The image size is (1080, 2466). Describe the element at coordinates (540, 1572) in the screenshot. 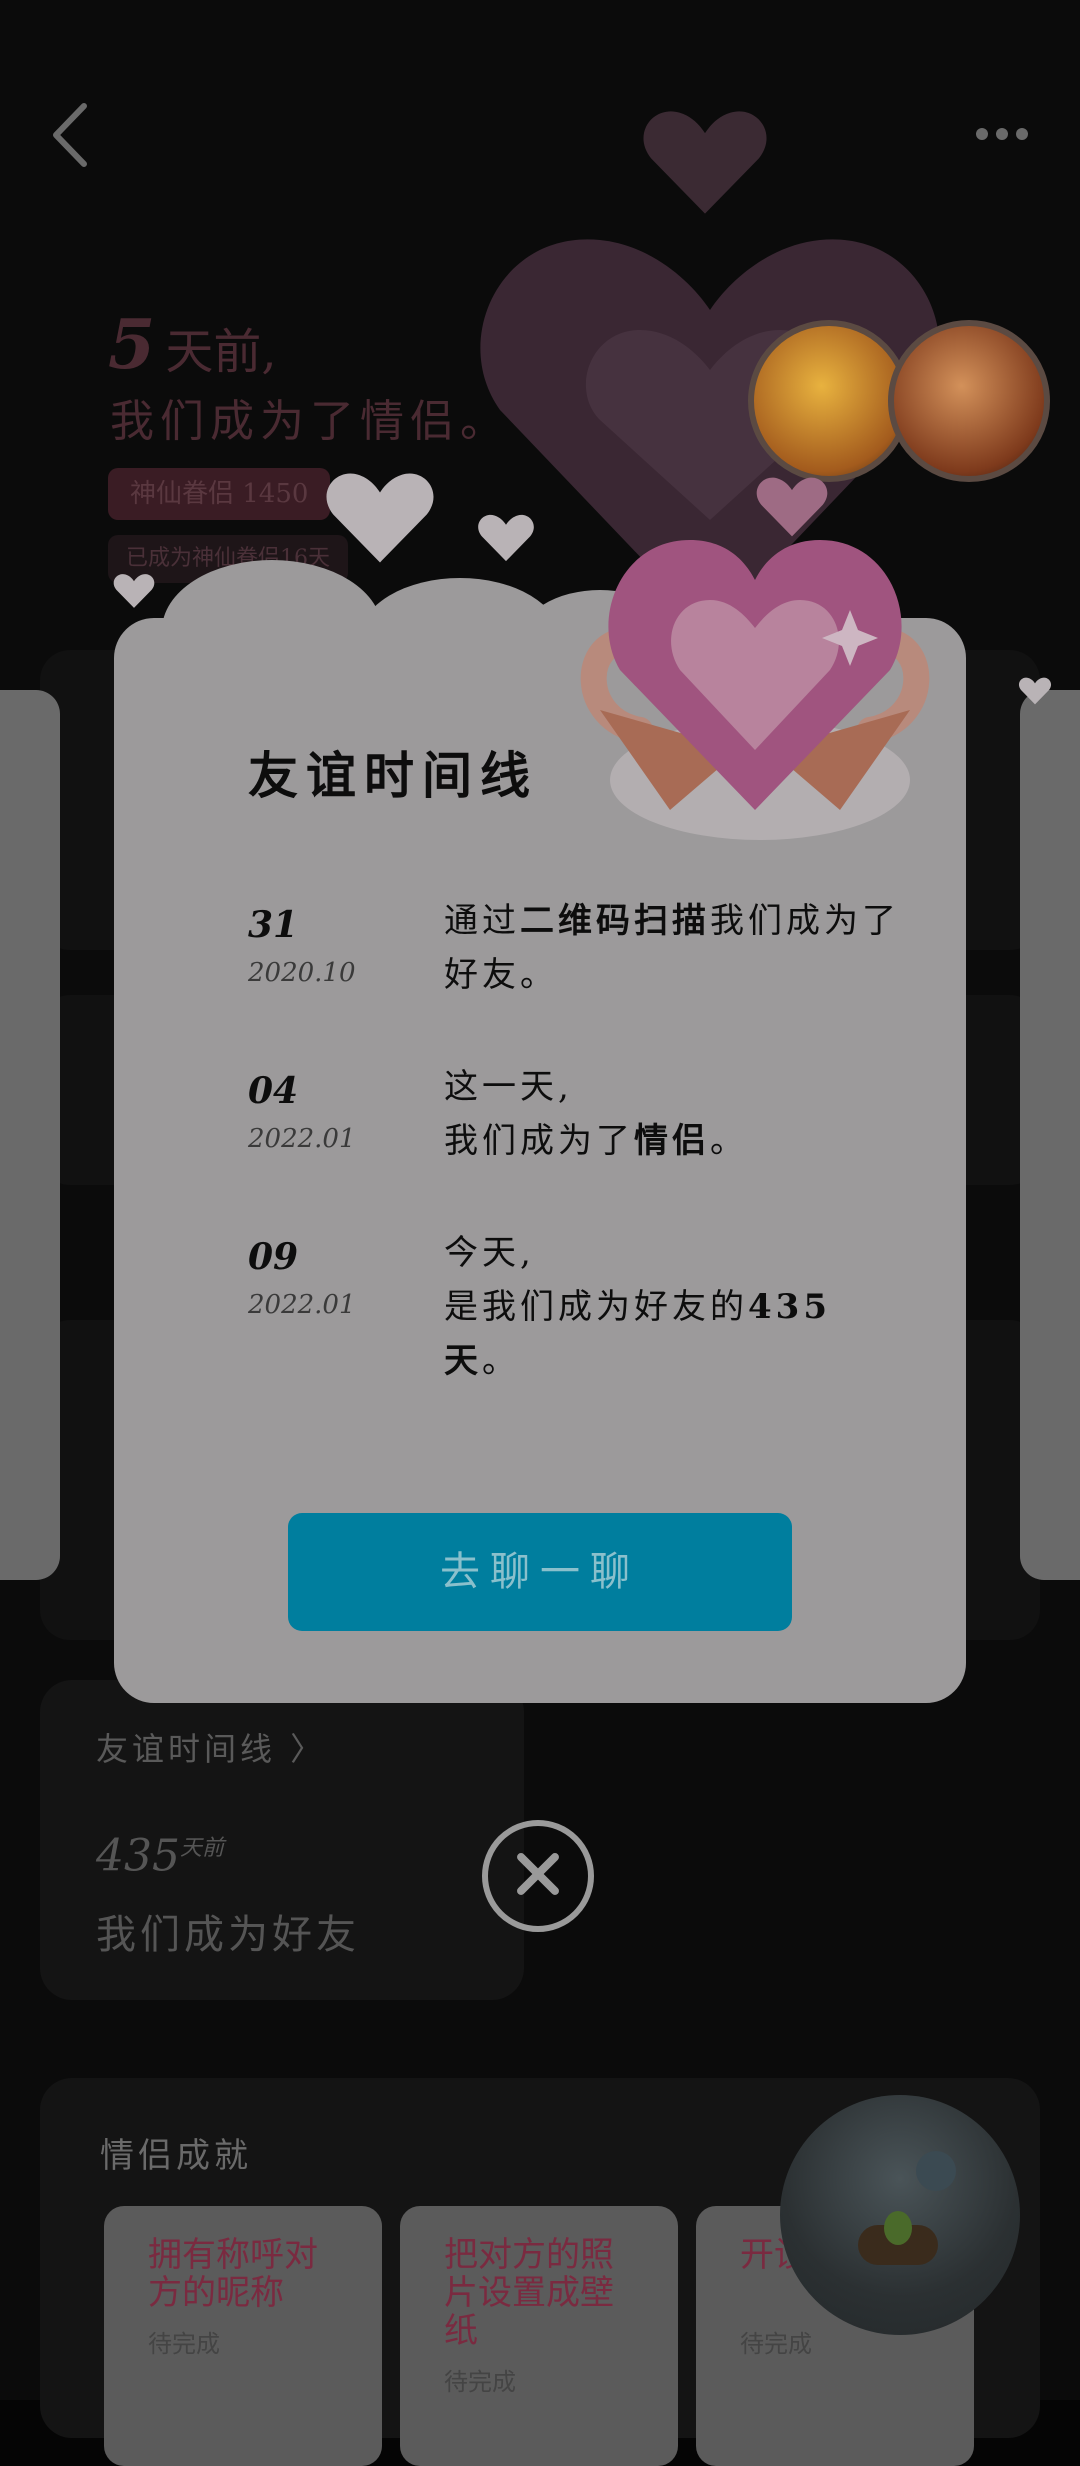

I see `go-chat-button: 去聊一聊` at that location.